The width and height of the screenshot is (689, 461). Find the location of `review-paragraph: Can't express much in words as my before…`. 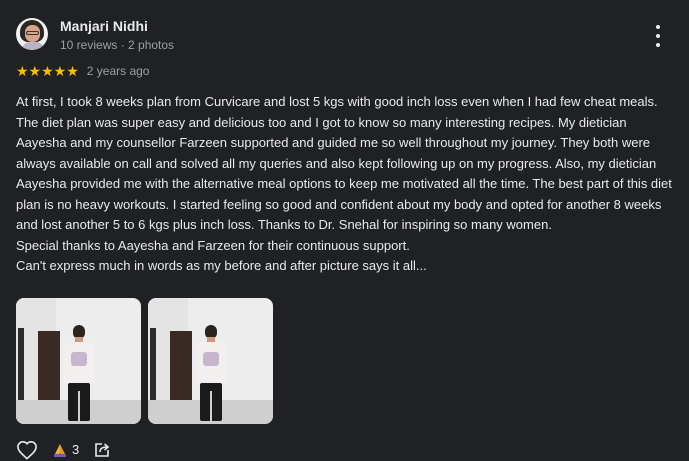

review-paragraph: Can't express much in words as my before… is located at coordinates (221, 265).